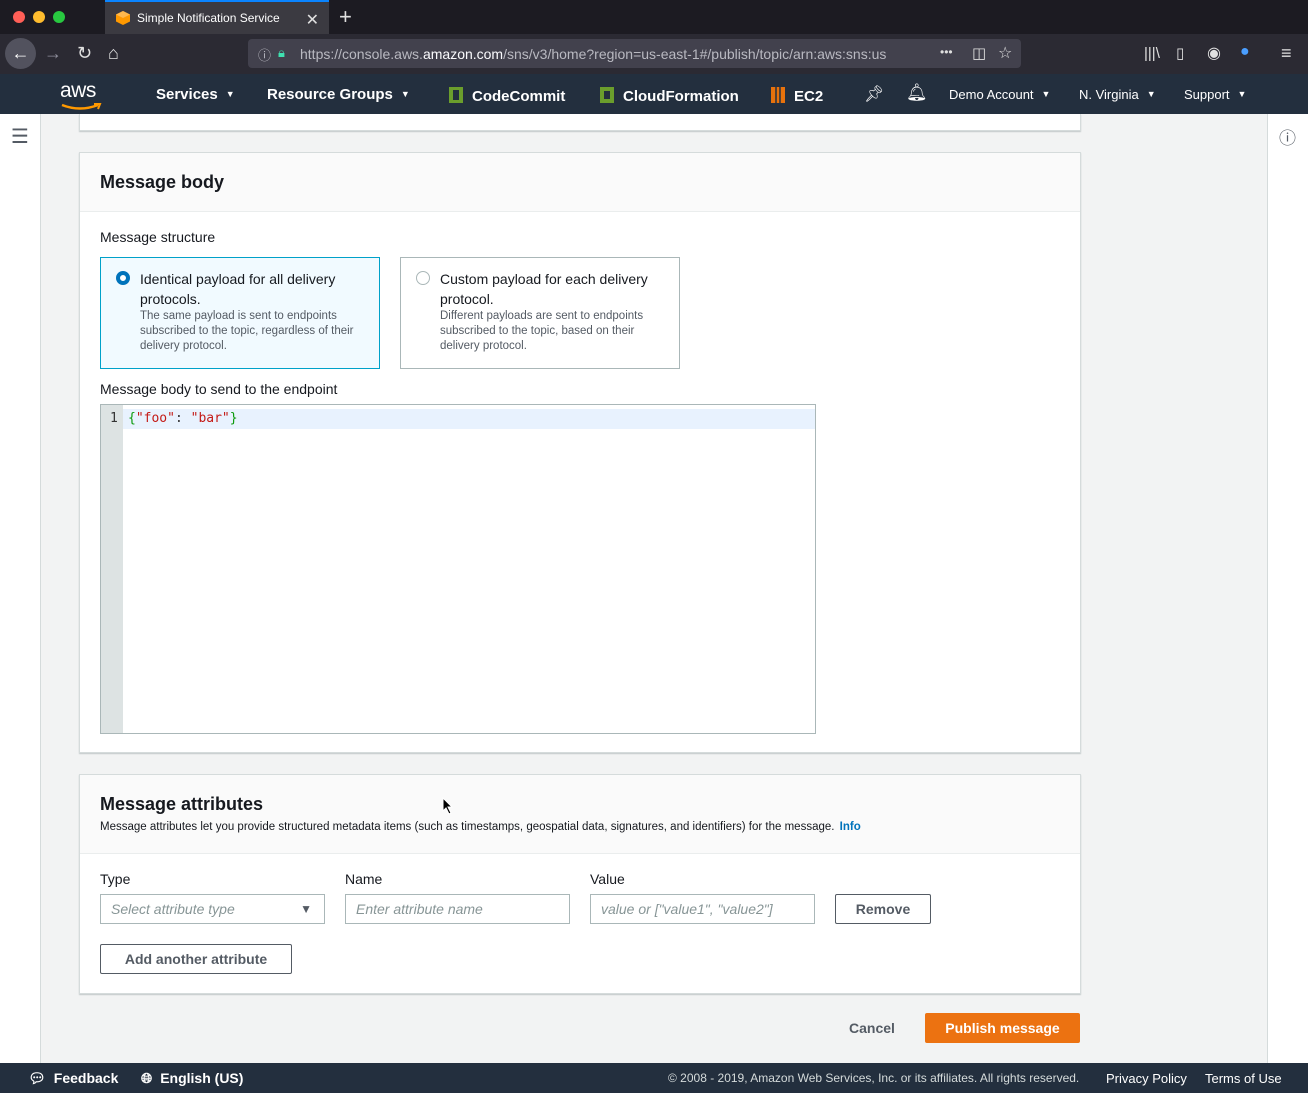  Describe the element at coordinates (73, 1078) in the screenshot. I see `feedback-link: 💬︎ Feedback` at that location.